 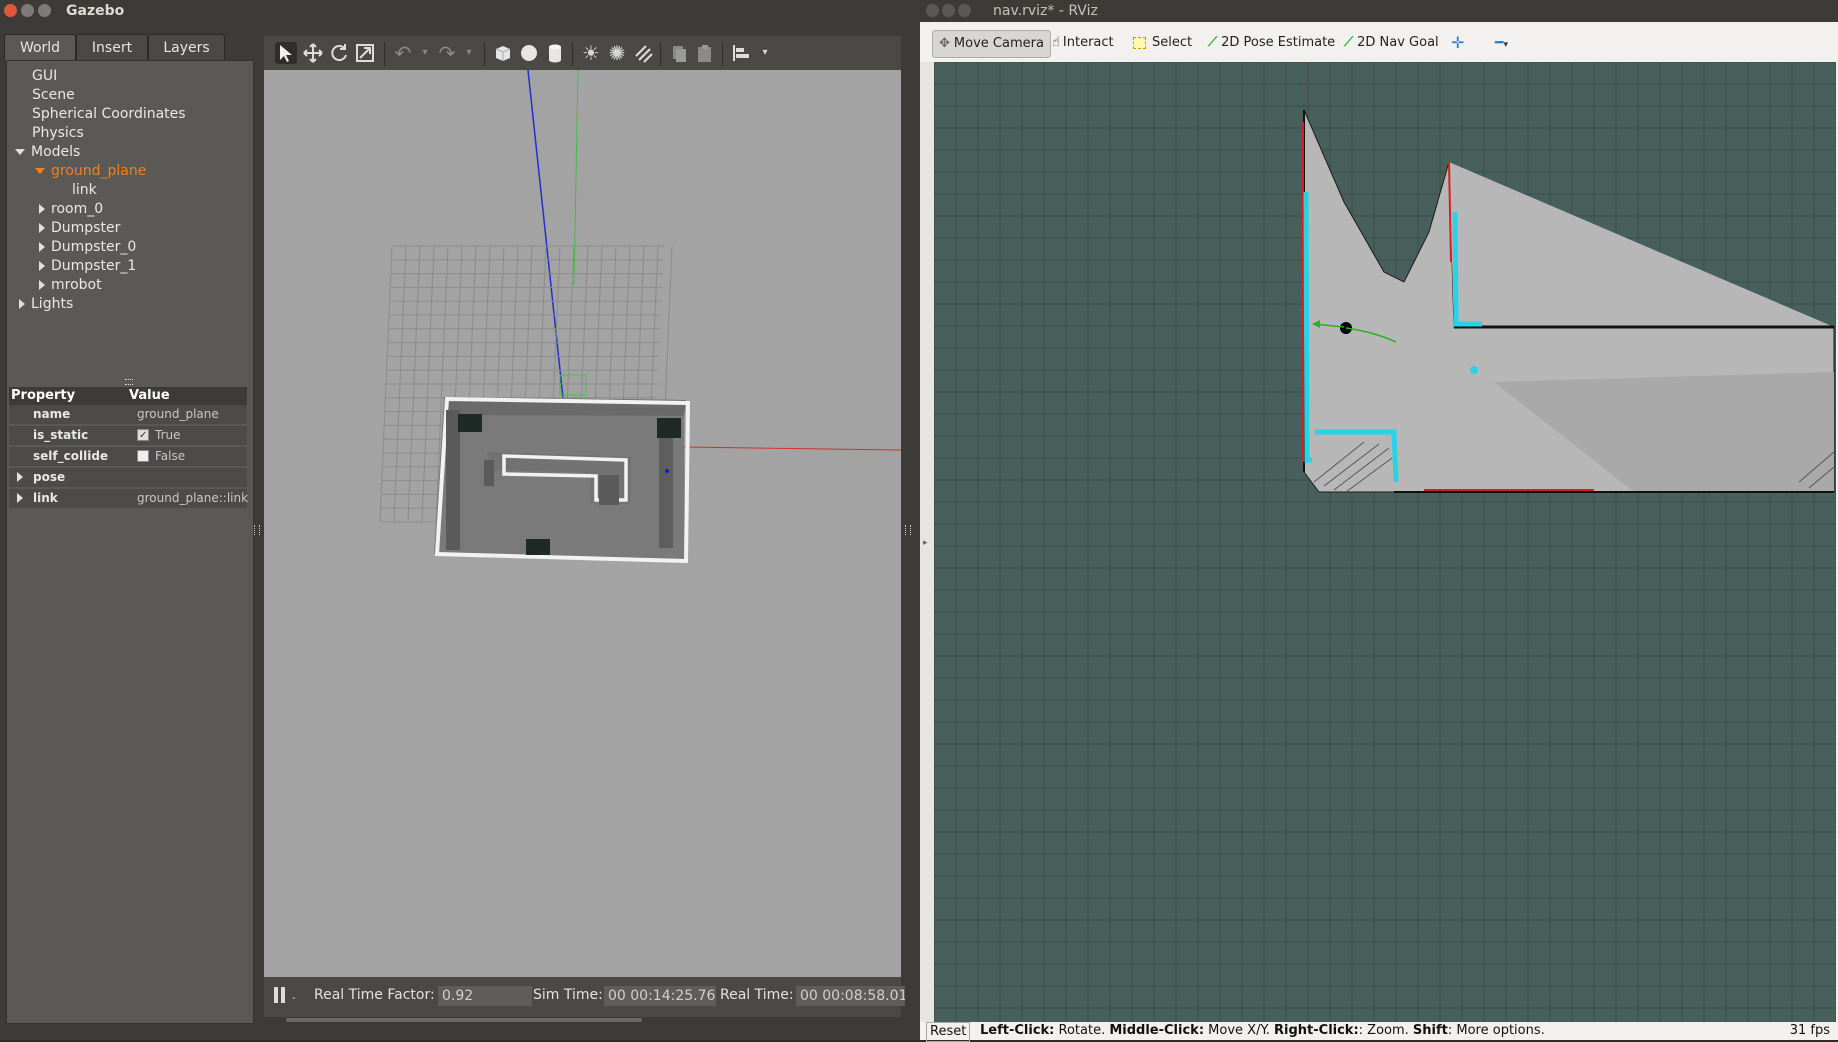 I want to click on tree-item-lights: Lights, so click(x=46, y=304).